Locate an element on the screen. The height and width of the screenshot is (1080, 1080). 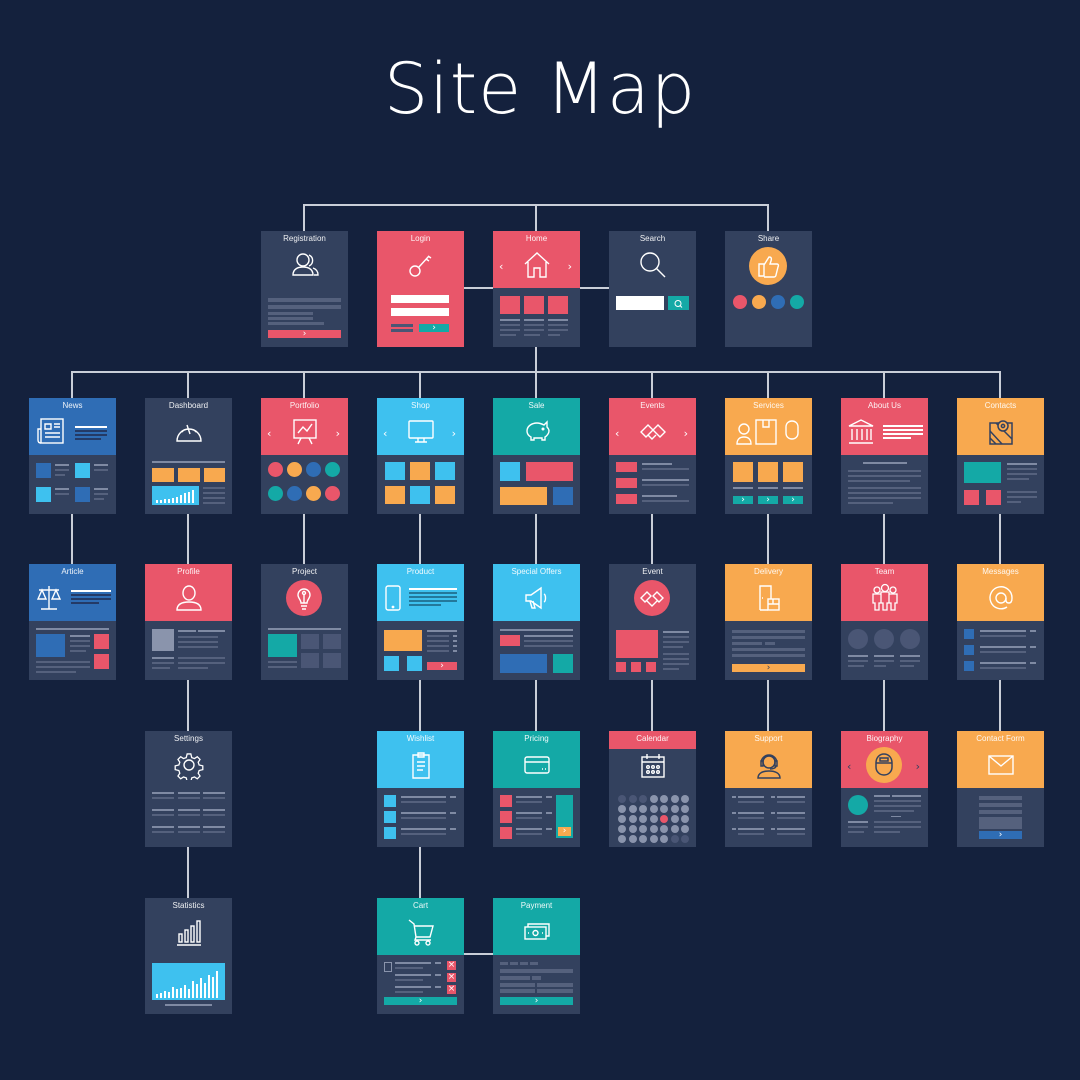
search-button is located at coordinates (678, 303).